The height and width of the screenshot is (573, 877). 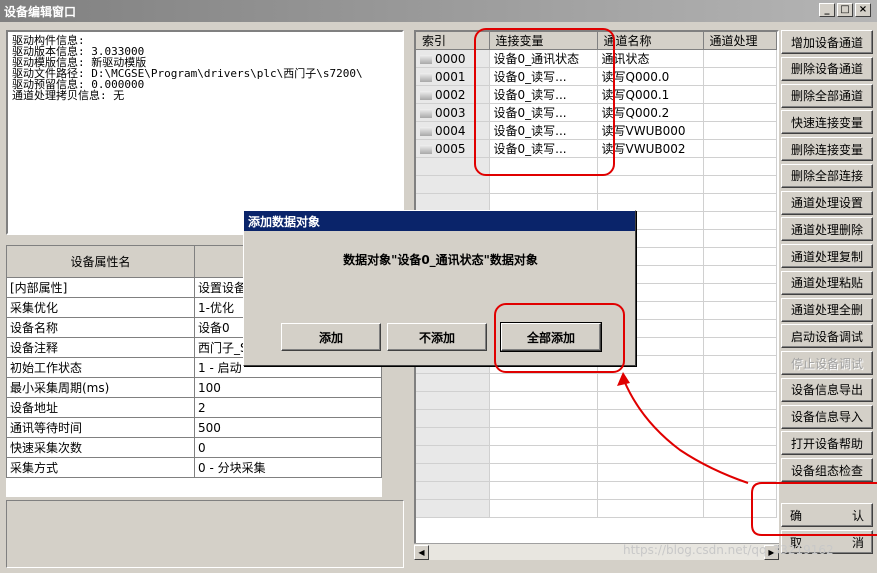 I want to click on right-button: 删除连接变量, so click(x=827, y=149).